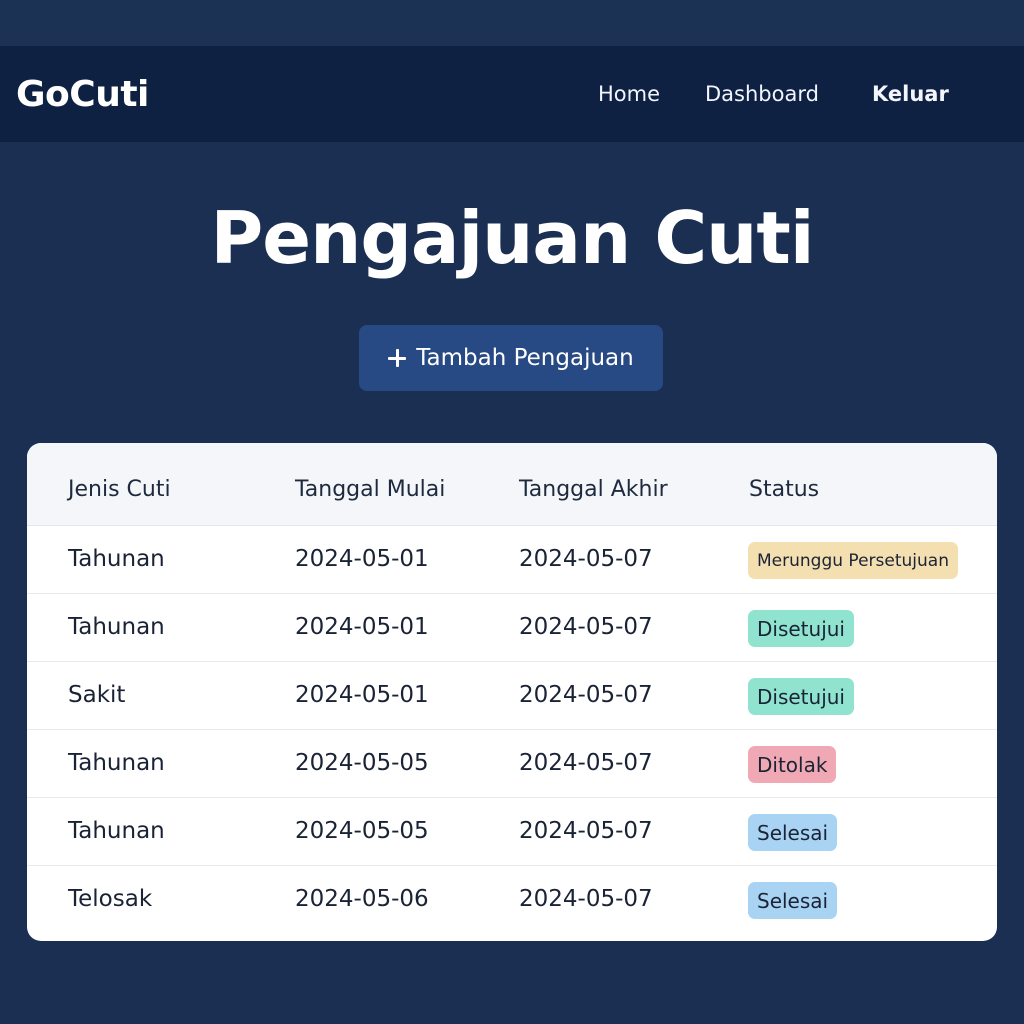 Image resolution: width=1024 pixels, height=1024 pixels. What do you see at coordinates (512, 900) in the screenshot?
I see `table-row: Telosak 2024-05-06 2024-05-07 Selesai` at bounding box center [512, 900].